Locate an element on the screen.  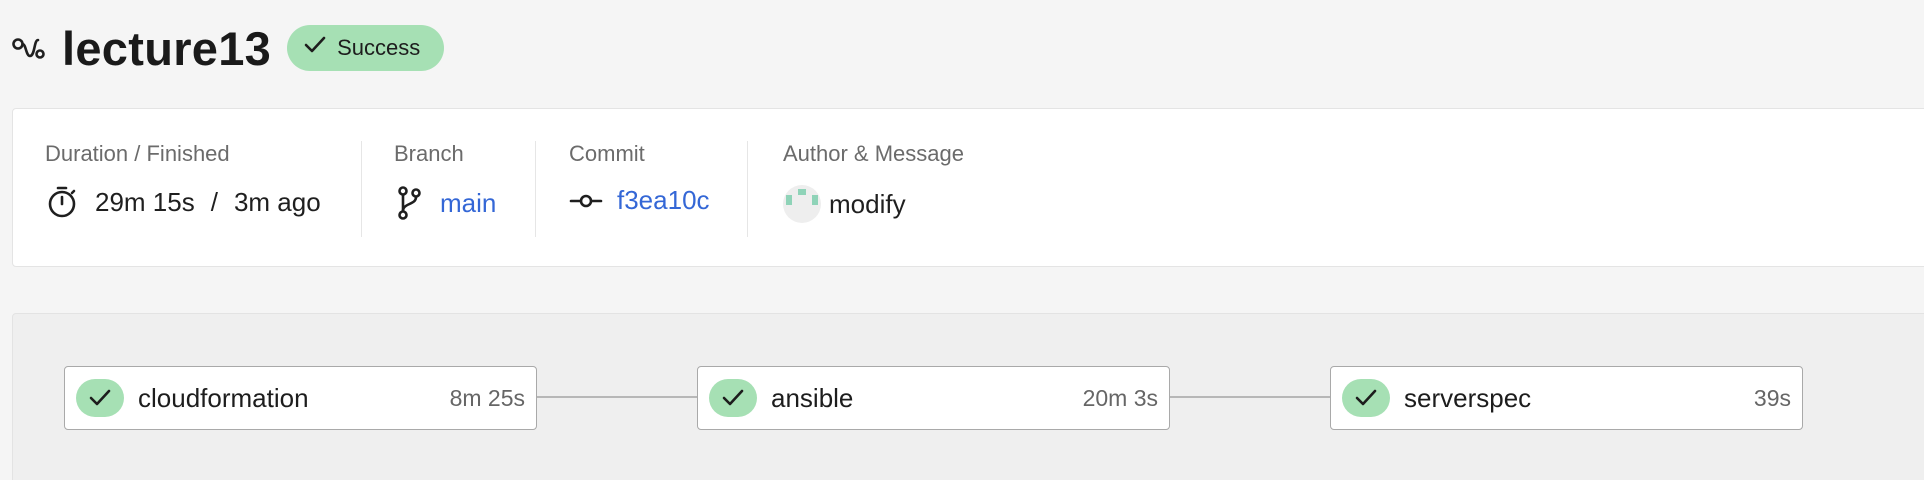
job-name: serverspec is located at coordinates (1468, 397).